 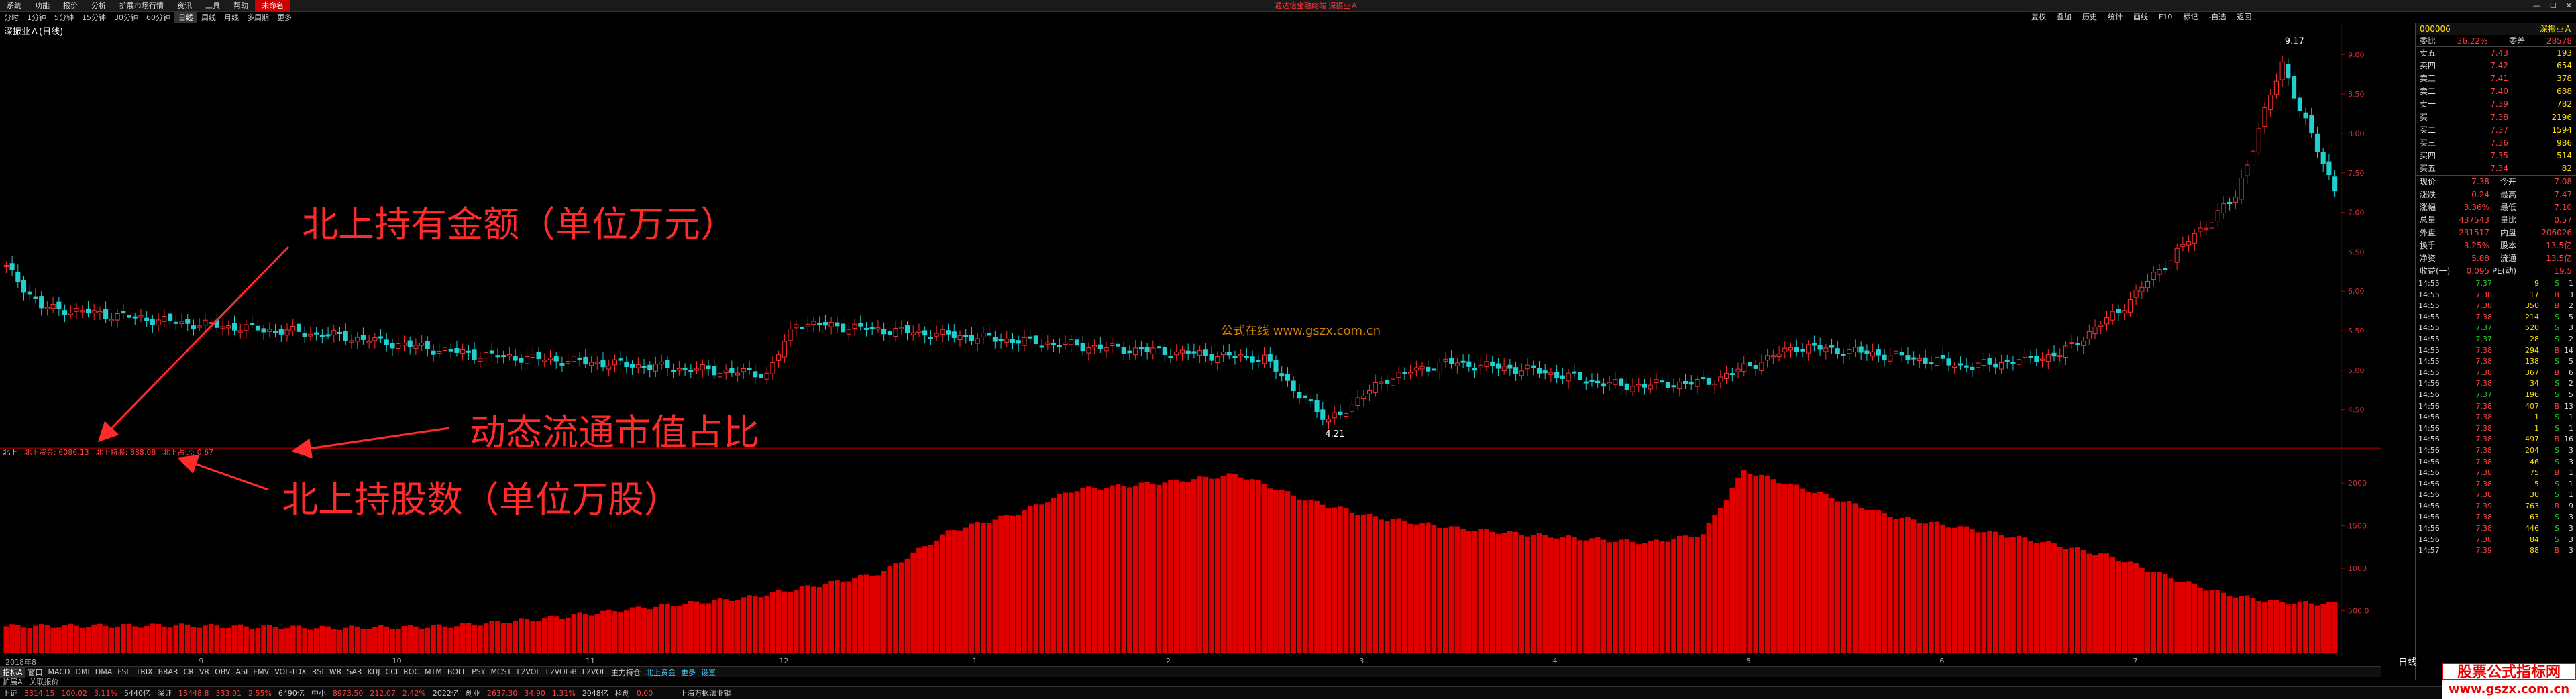 What do you see at coordinates (208, 17) in the screenshot?
I see `period-tab: 周线` at bounding box center [208, 17].